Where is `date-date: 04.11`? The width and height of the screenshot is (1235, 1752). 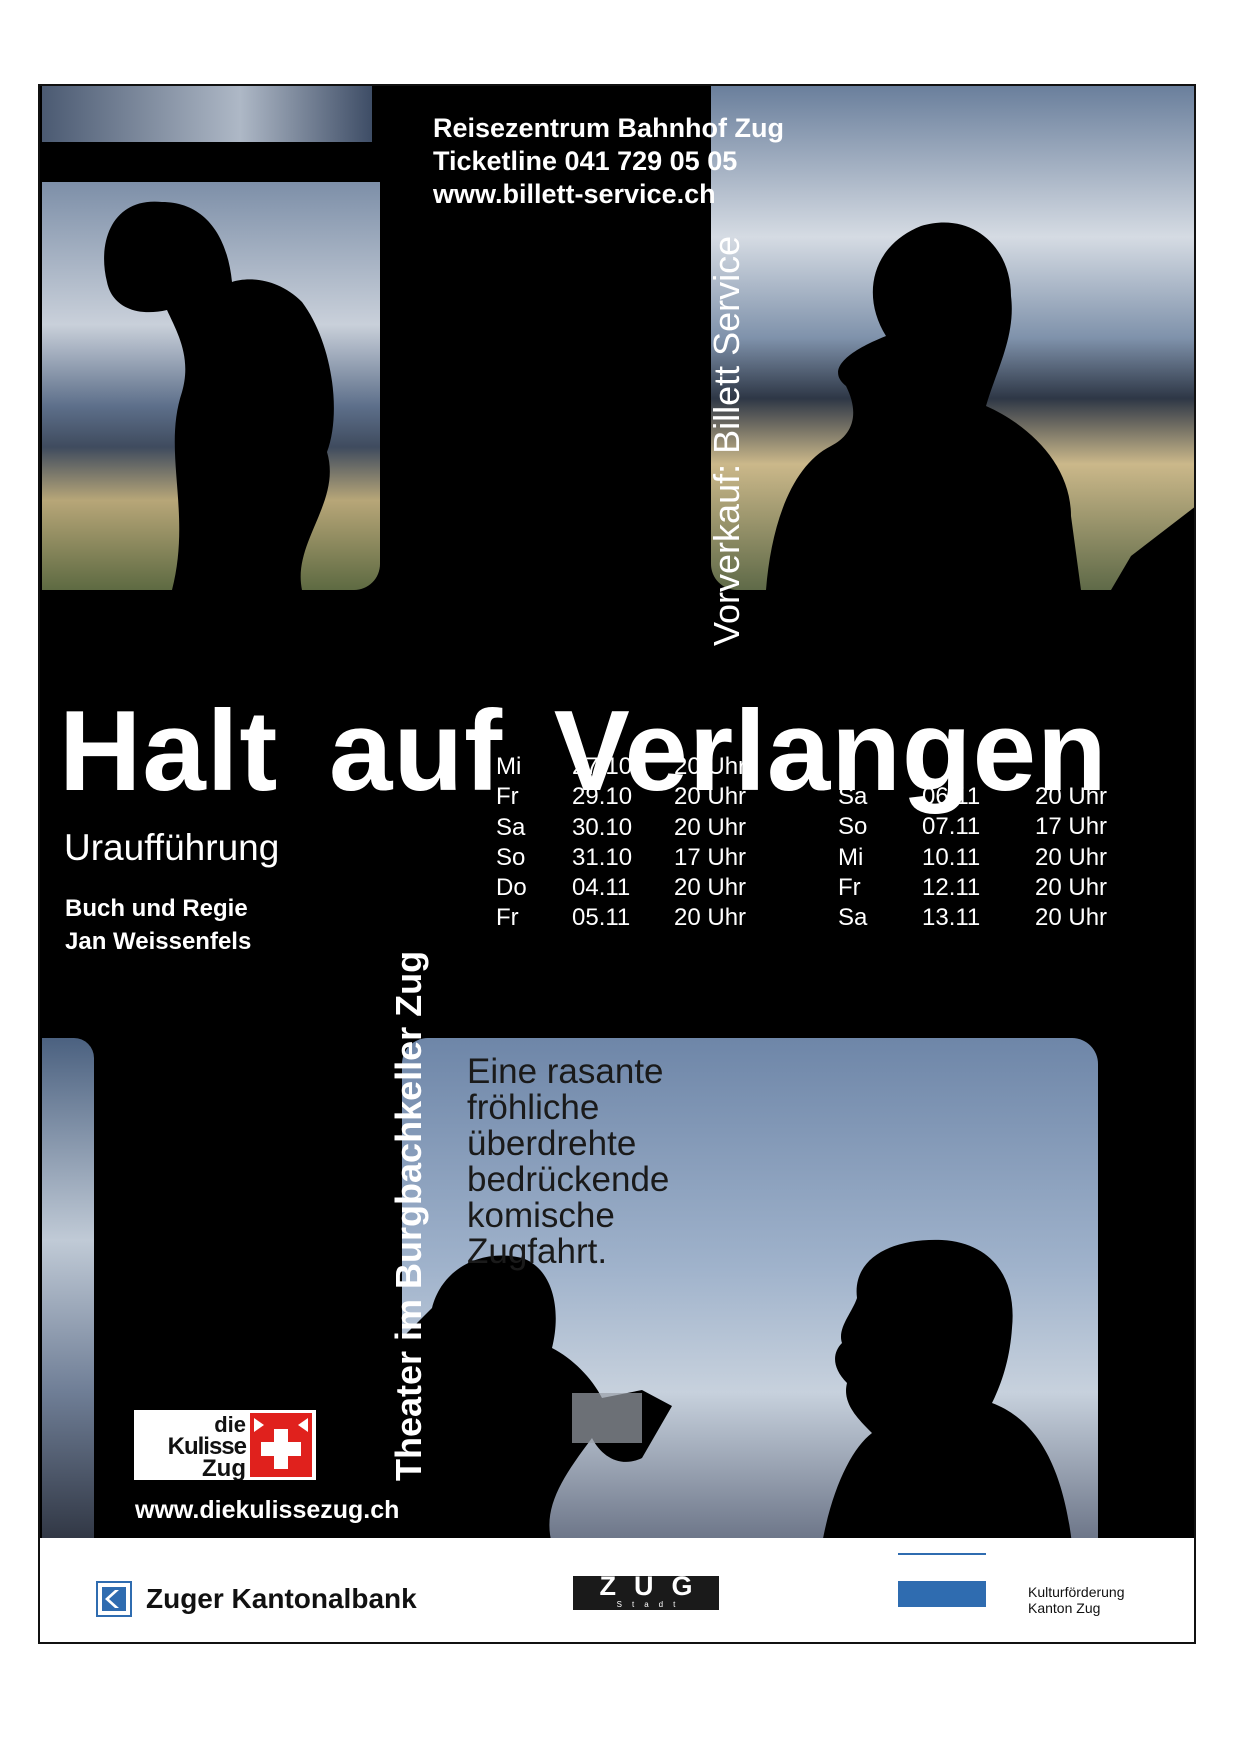 date-date: 04.11 is located at coordinates (601, 888).